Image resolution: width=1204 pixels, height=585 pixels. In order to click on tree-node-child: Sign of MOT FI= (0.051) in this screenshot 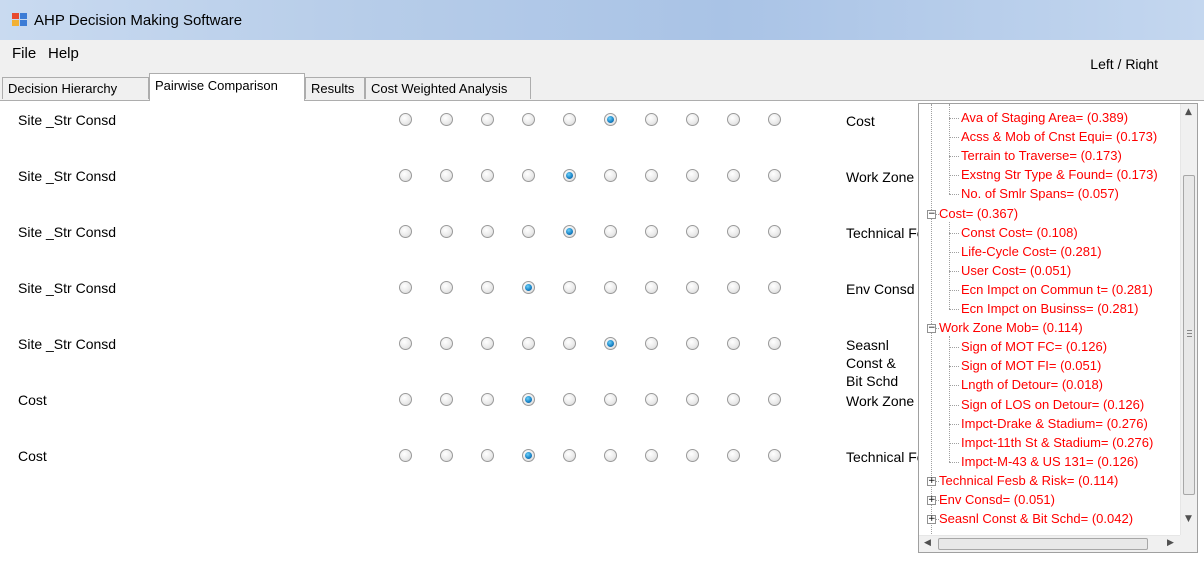, I will do `click(1031, 365)`.